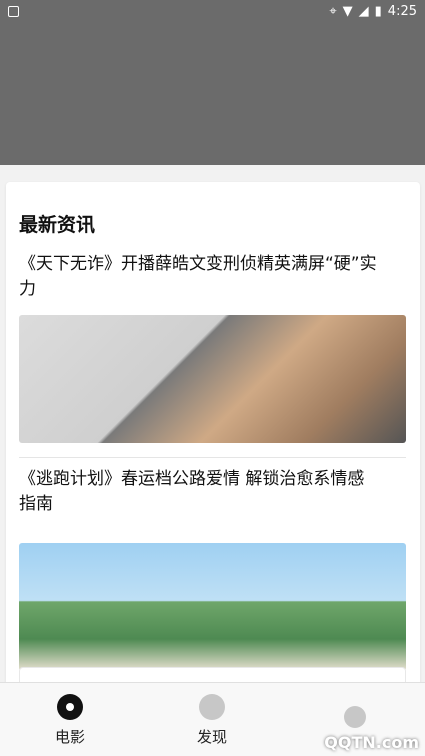  I want to click on tab-movie: 电影, so click(70, 719).